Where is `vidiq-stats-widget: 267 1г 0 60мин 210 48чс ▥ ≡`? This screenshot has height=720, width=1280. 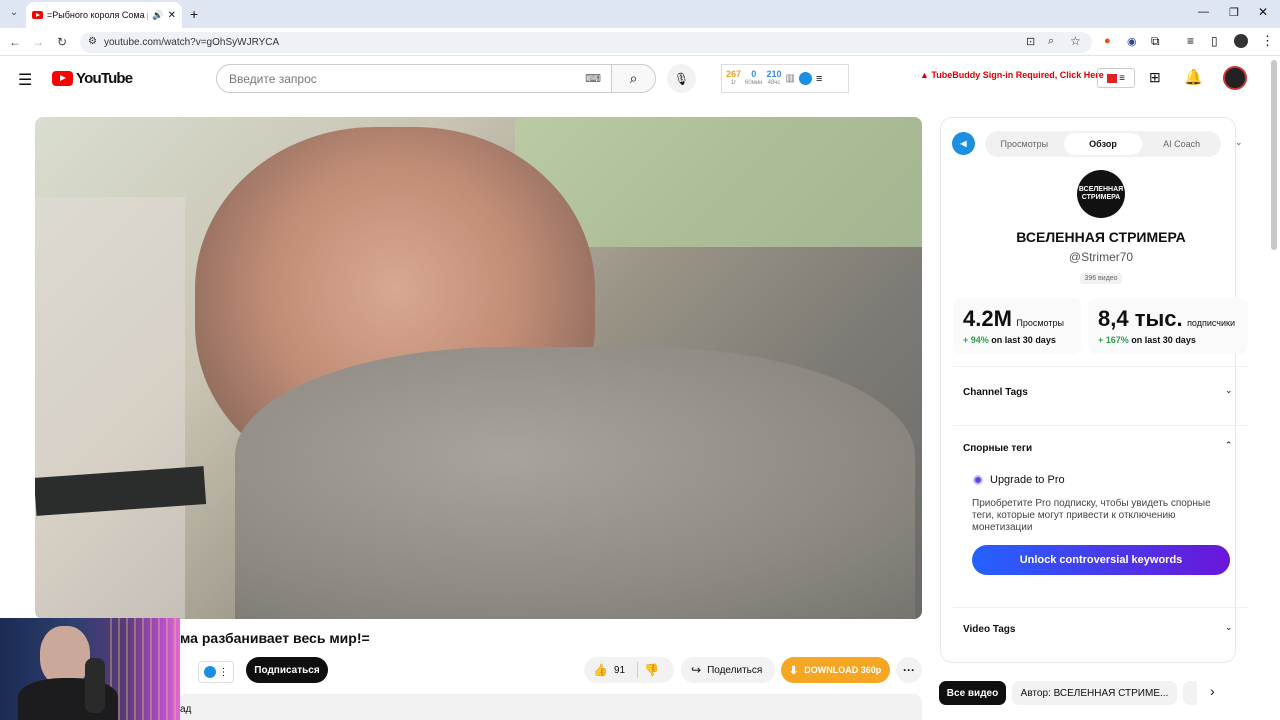 vidiq-stats-widget: 267 1г 0 60мин 210 48чс ▥ ≡ is located at coordinates (785, 78).